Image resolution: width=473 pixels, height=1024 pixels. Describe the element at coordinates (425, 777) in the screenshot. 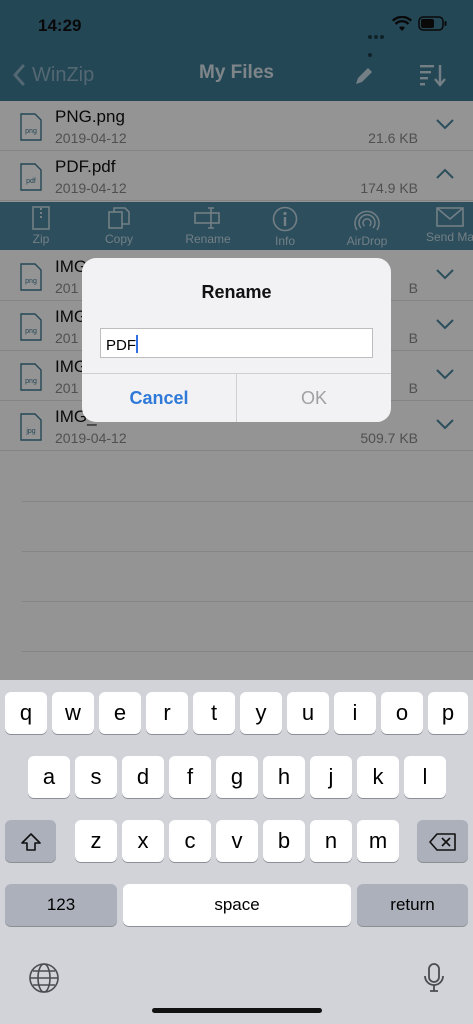

I see `key-l: l` at that location.